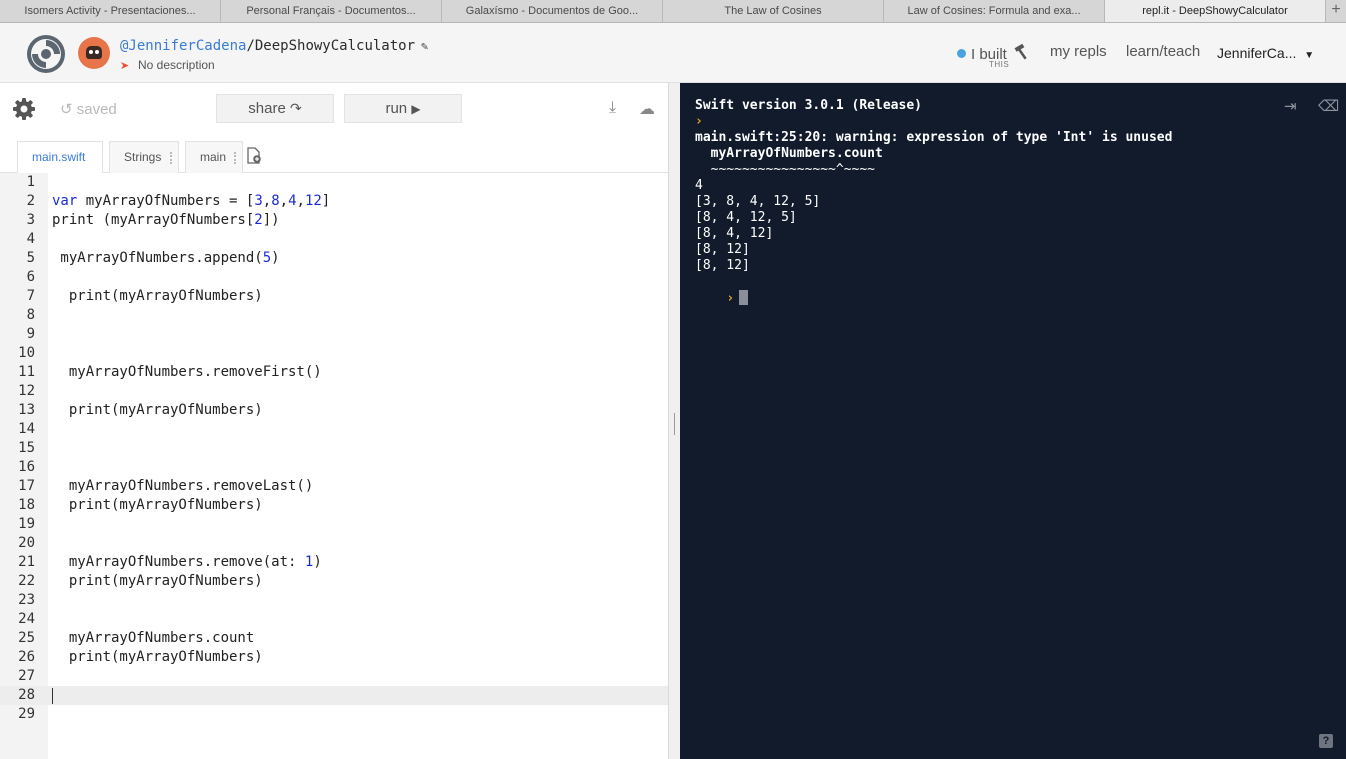 This screenshot has height=759, width=1346. What do you see at coordinates (334, 486) in the screenshot?
I see `code-line: 17 myArrayOfNumbers.removeLast()` at bounding box center [334, 486].